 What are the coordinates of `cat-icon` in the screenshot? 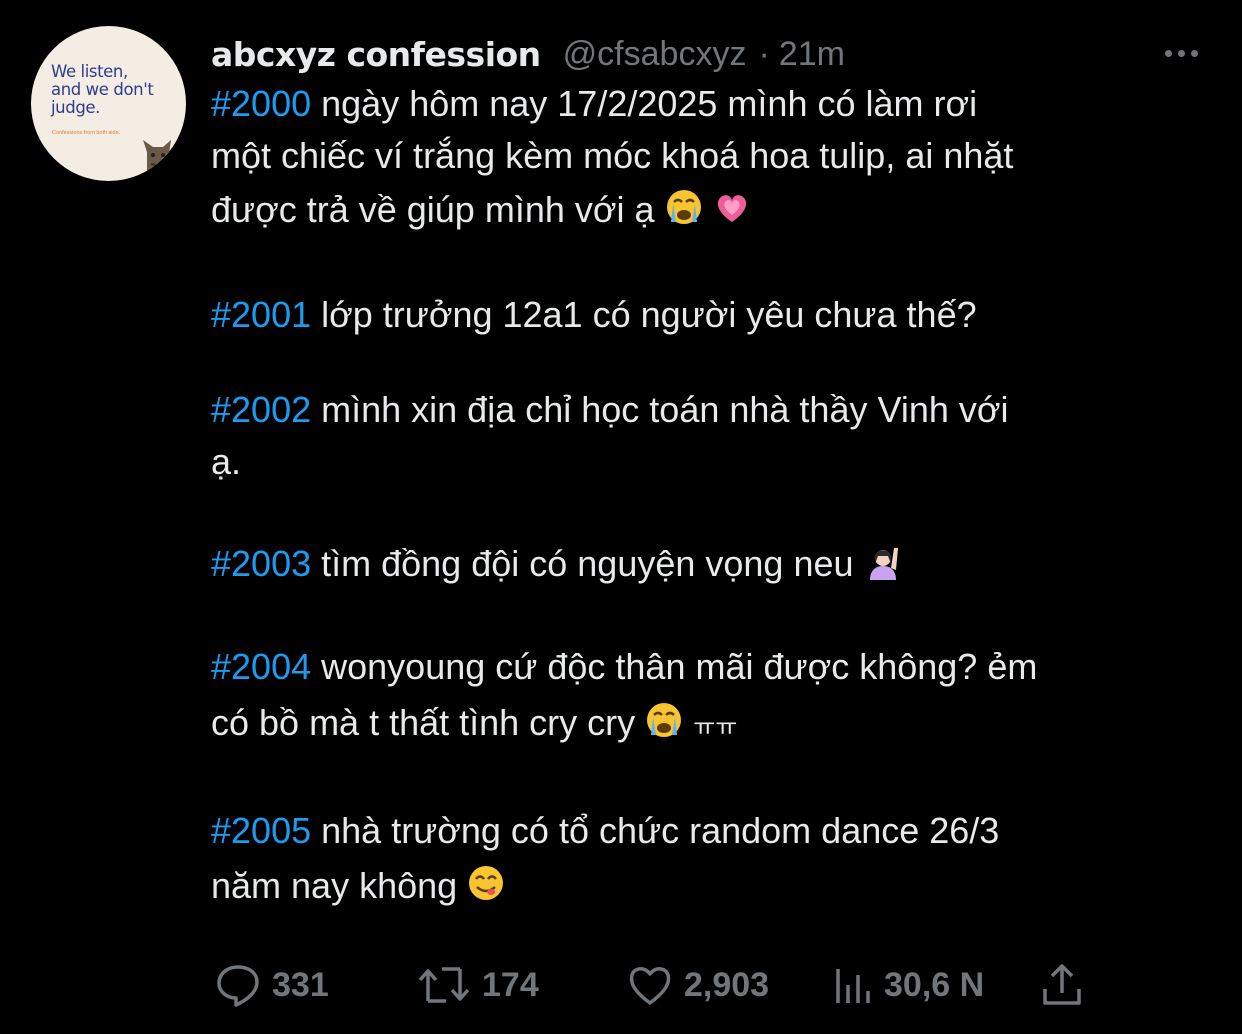 It's located at (159, 160).